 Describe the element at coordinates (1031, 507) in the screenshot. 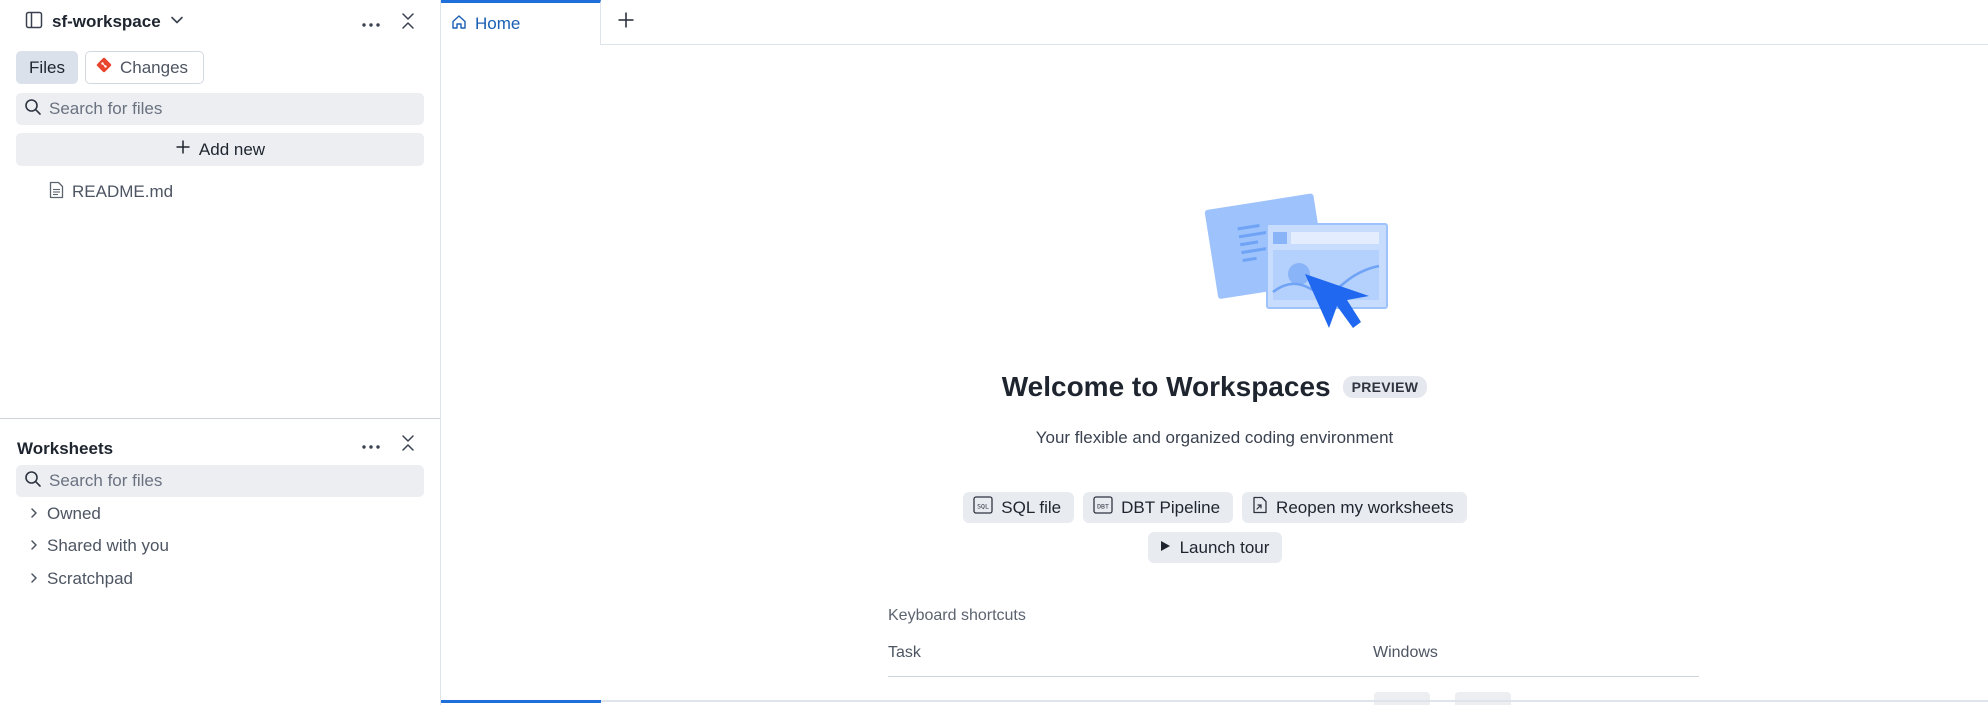

I see `sql-file-label: SQL file` at that location.